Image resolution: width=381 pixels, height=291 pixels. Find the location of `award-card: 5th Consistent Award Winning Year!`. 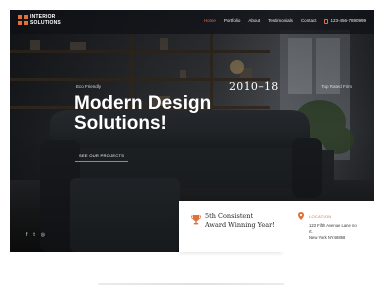

award-card: 5th Consistent Award Winning Year! is located at coordinates (230, 226).